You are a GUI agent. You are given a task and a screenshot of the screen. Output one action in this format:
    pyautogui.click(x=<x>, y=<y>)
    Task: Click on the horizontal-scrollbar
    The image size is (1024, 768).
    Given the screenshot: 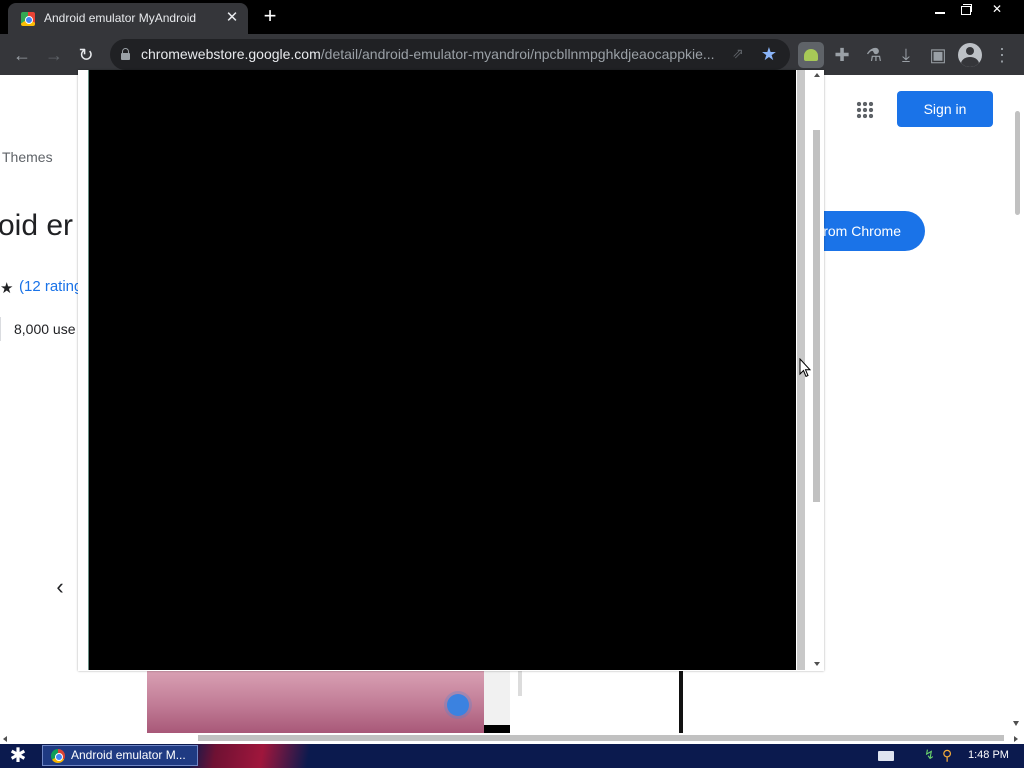 What is the action you would take?
    pyautogui.click(x=512, y=738)
    